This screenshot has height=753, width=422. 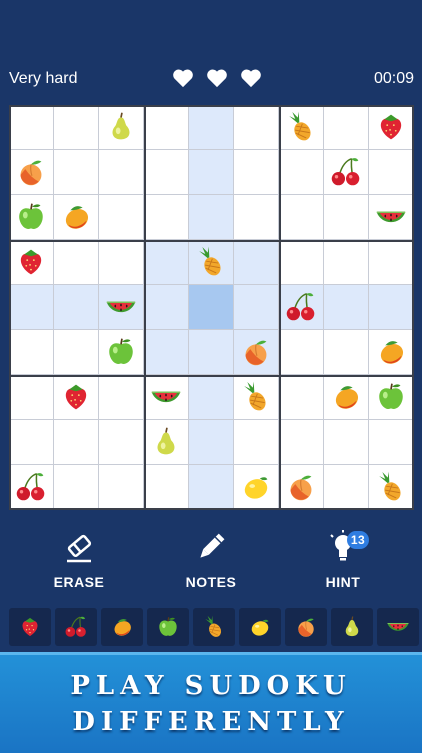 What do you see at coordinates (398, 627) in the screenshot?
I see `palette-watermelon-button` at bounding box center [398, 627].